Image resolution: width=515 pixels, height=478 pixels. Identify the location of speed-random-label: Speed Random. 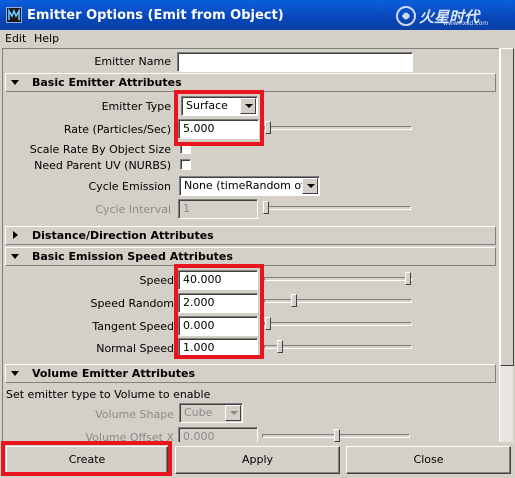
(132, 303).